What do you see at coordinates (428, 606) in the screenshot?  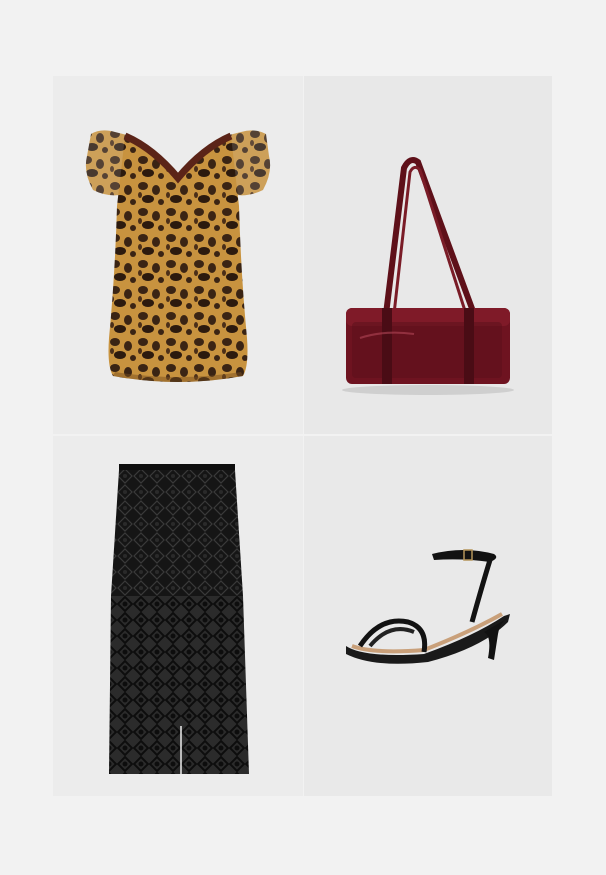 I see `sandal-image` at bounding box center [428, 606].